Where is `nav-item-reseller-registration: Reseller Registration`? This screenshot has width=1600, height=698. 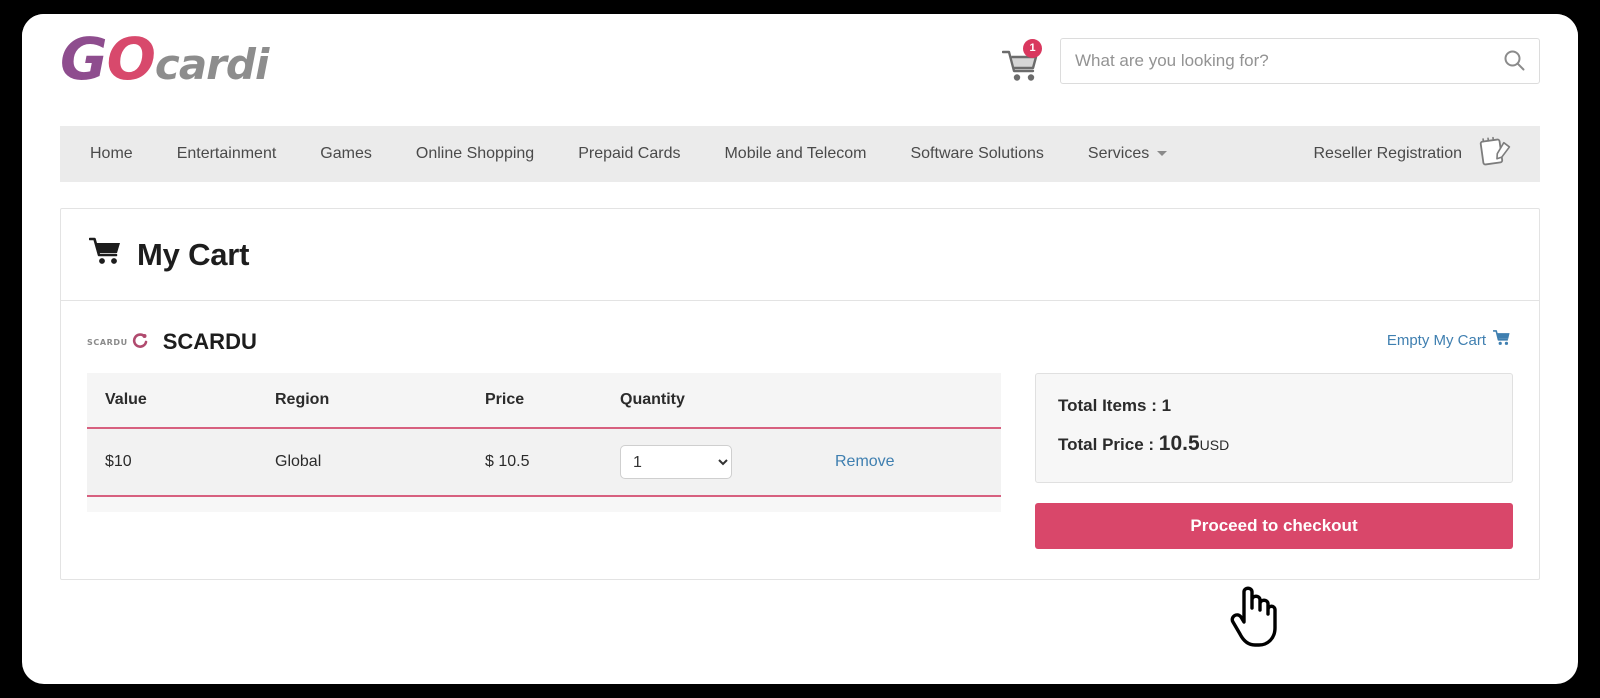 nav-item-reseller-registration: Reseller Registration is located at coordinates (1387, 154).